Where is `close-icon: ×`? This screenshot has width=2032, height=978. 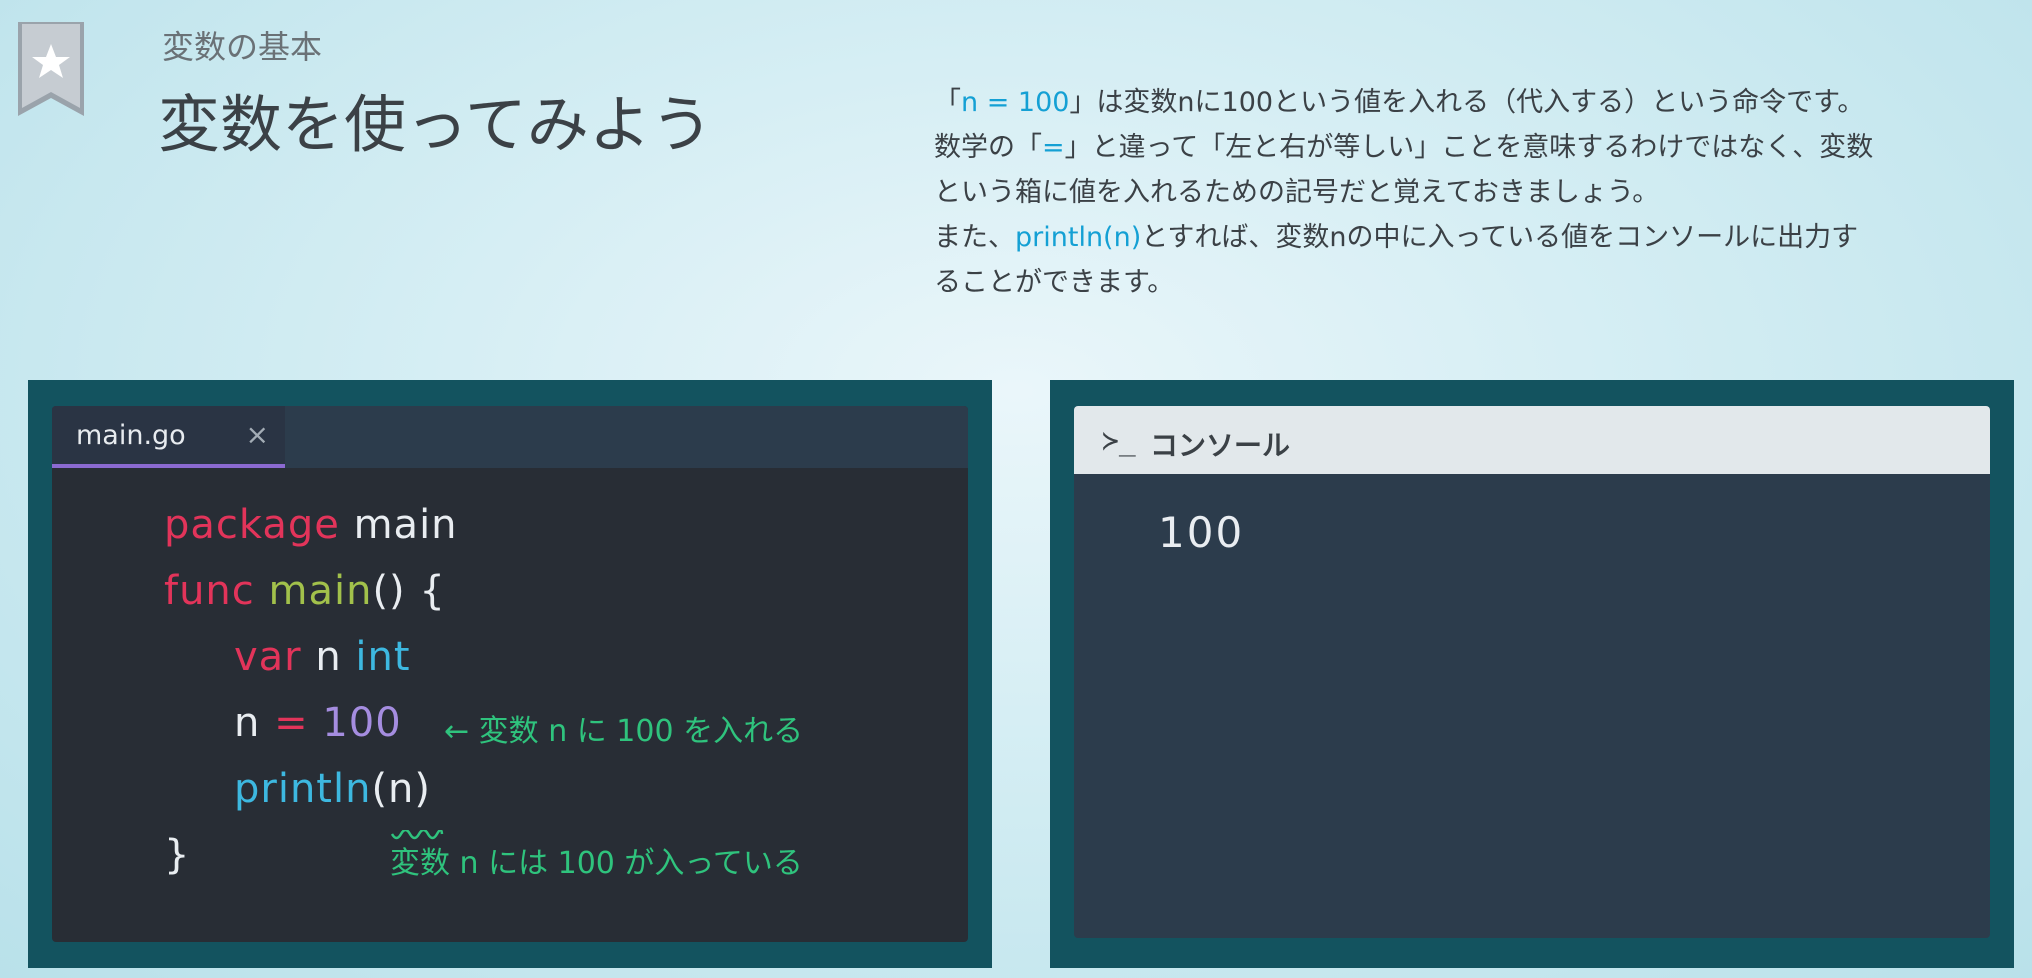 close-icon: × is located at coordinates (257, 434).